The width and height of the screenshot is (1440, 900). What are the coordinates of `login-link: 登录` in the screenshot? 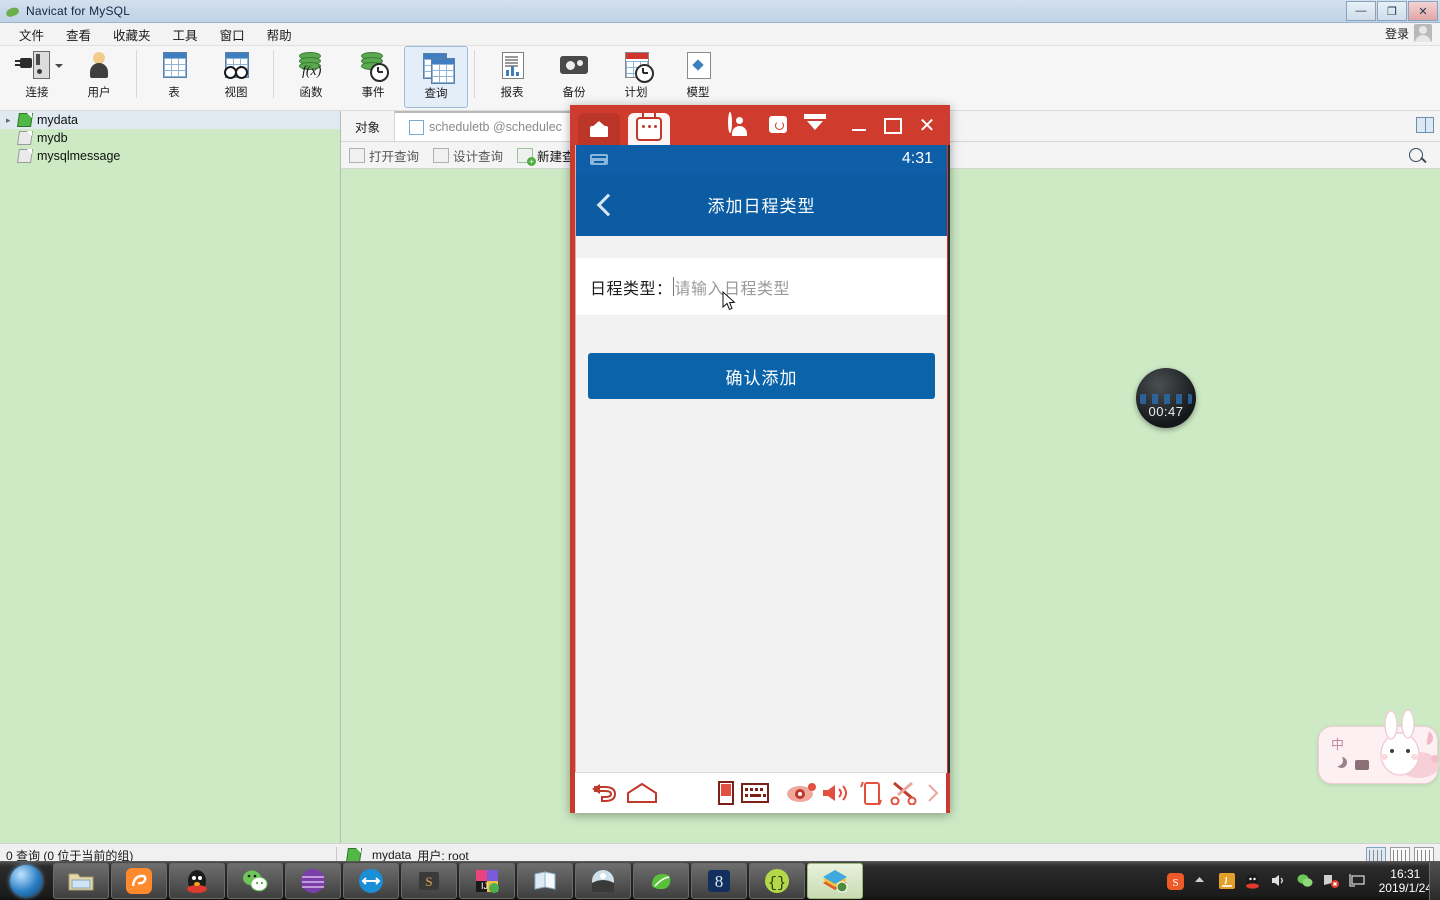 It's located at (1397, 33).